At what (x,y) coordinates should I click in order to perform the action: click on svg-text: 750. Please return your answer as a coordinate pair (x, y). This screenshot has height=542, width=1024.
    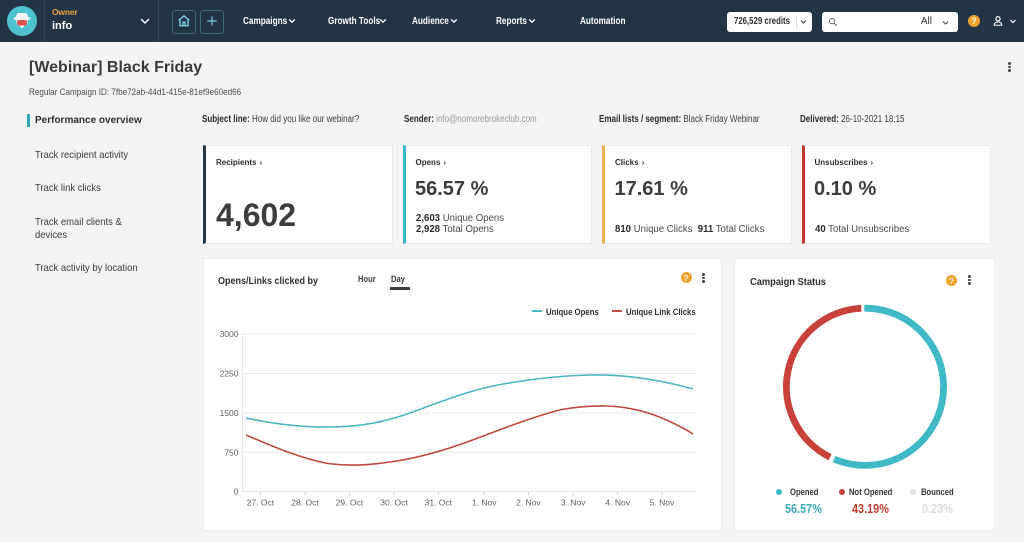
    Looking at the image, I should click on (231, 452).